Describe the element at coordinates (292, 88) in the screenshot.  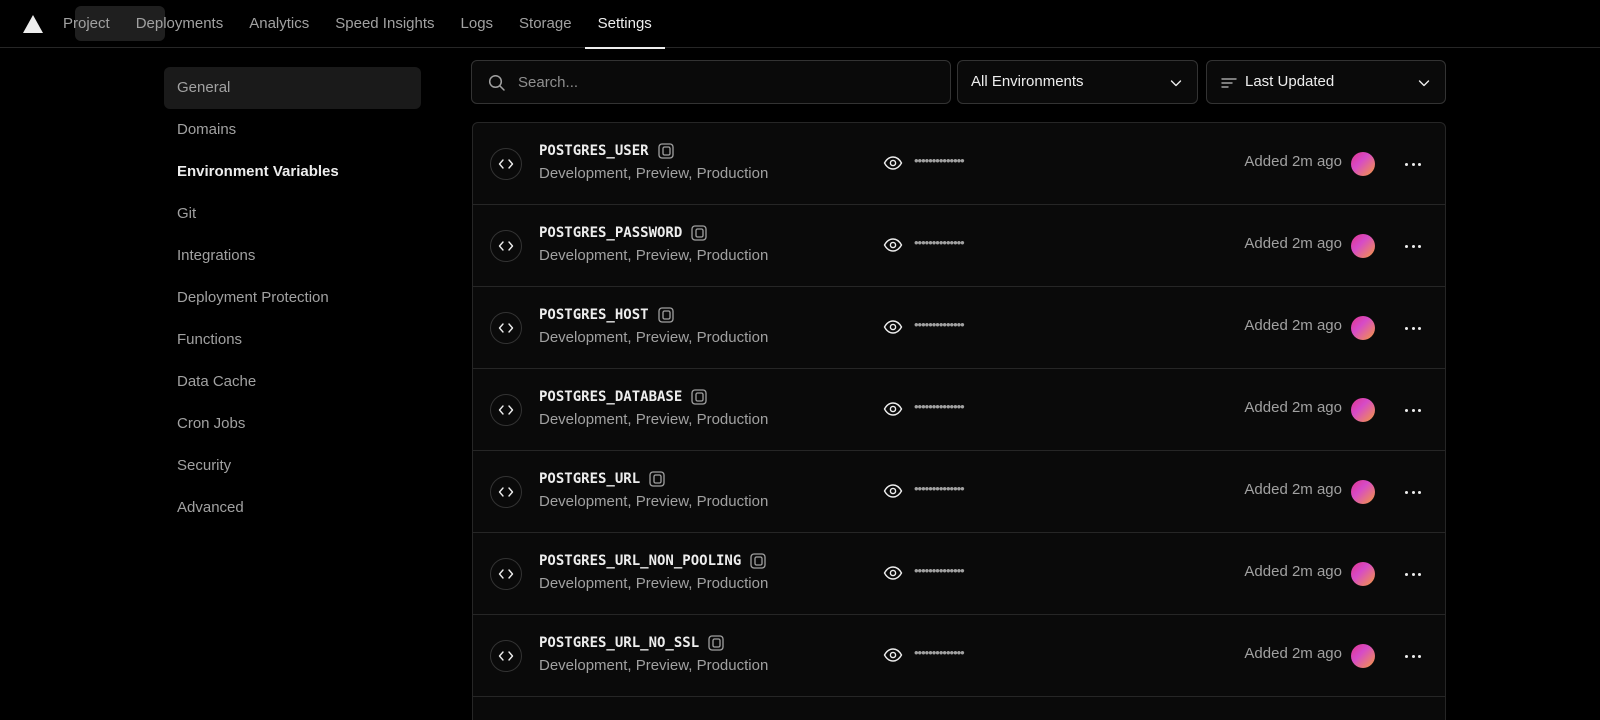
I see `sidebar-item-general: General` at that location.